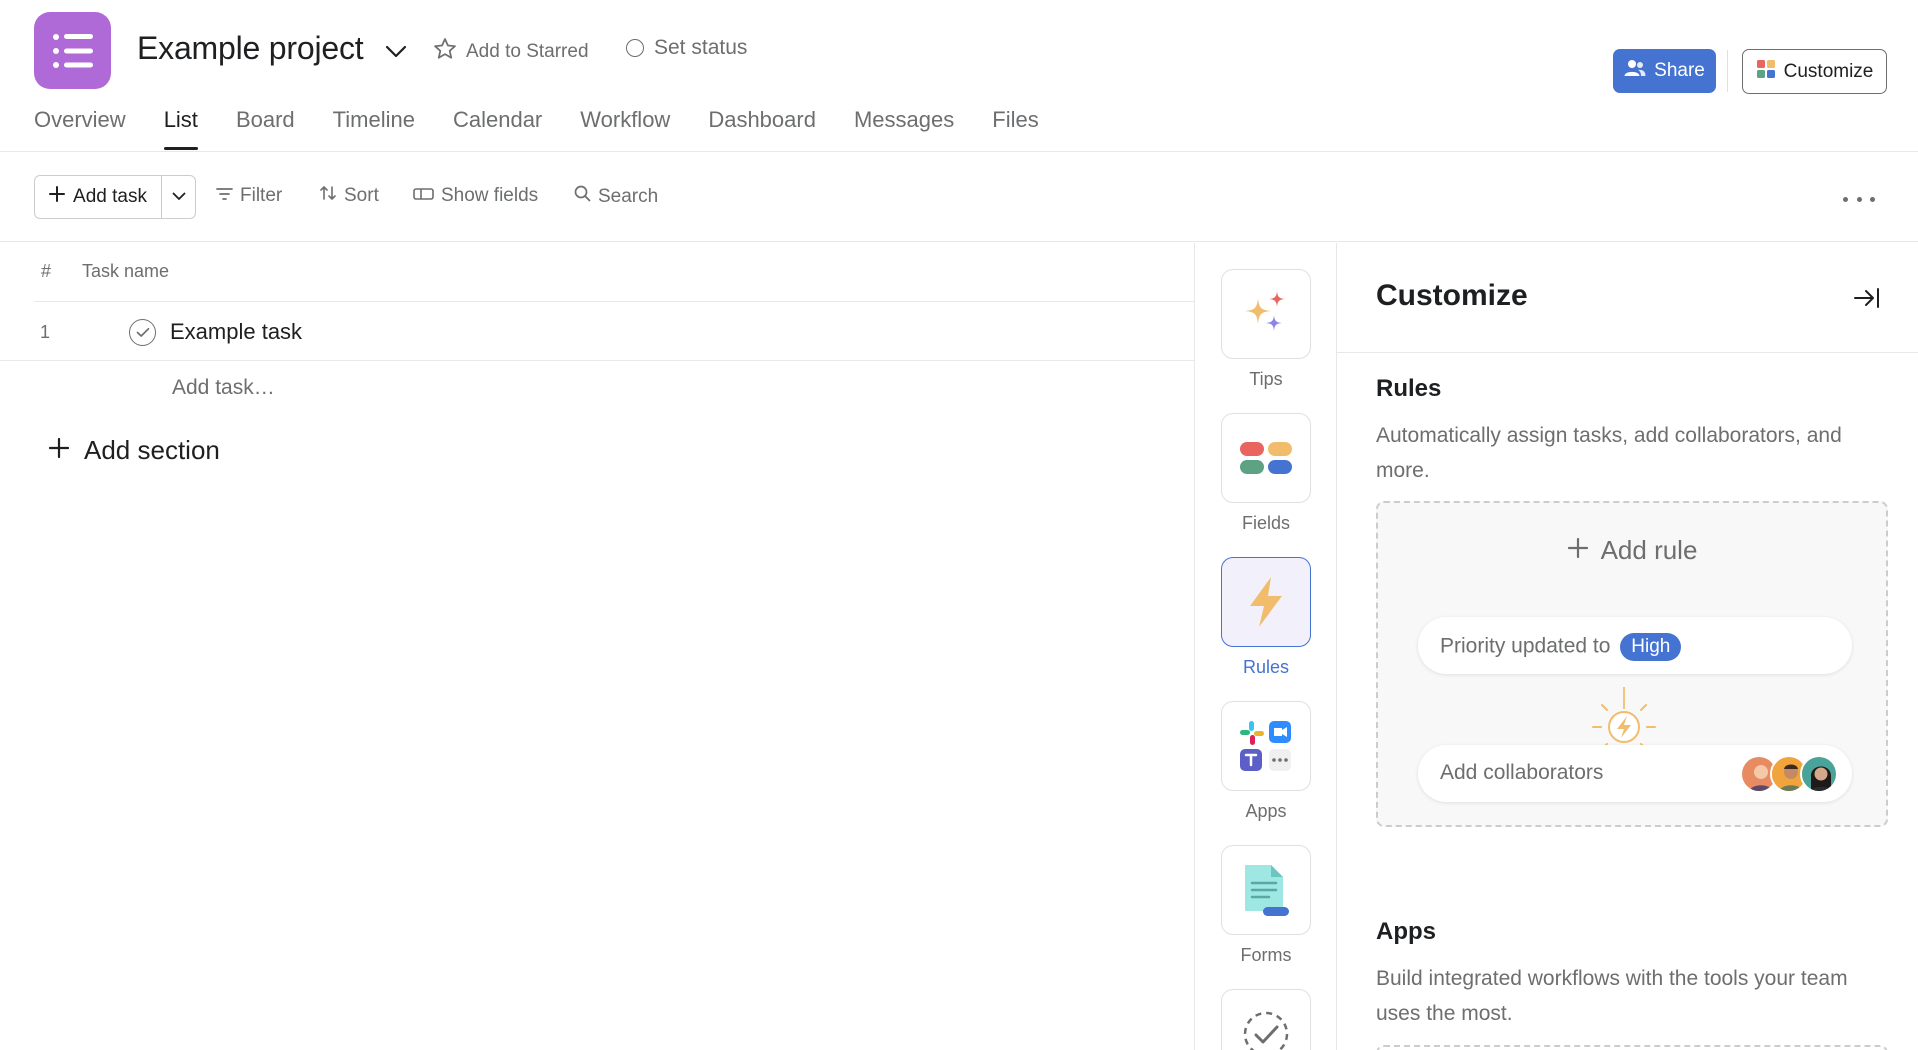 The image size is (1918, 1050). I want to click on customize-button: Customize, so click(1814, 71).